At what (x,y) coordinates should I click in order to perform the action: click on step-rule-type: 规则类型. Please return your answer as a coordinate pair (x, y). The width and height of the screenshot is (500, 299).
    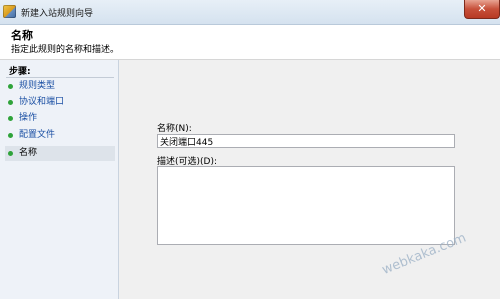
    Looking at the image, I should click on (60, 86).